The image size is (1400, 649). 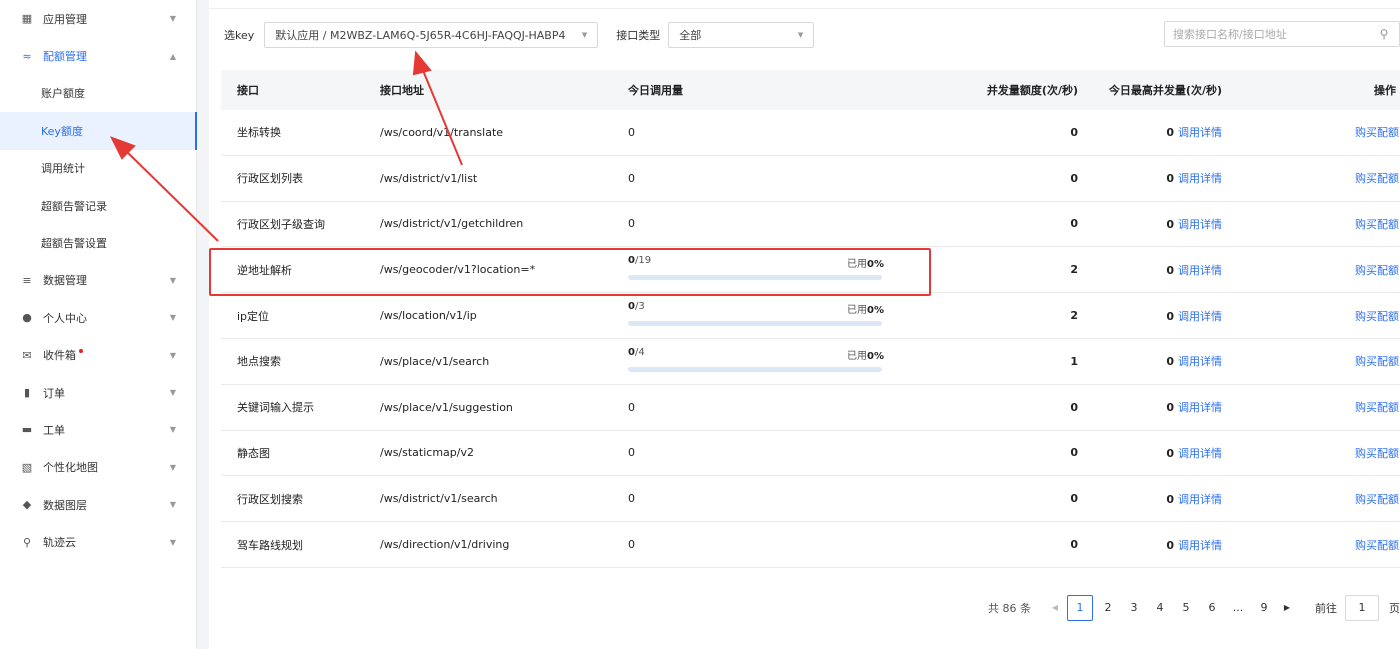 What do you see at coordinates (98, 131) in the screenshot?
I see `sidebar-subitem: Key额度` at bounding box center [98, 131].